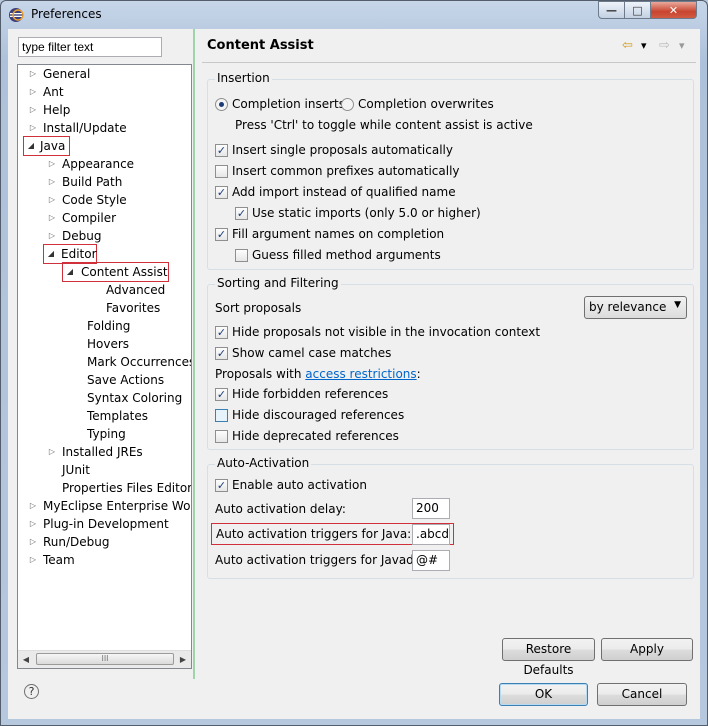 The width and height of the screenshot is (708, 726). I want to click on restore-defaults-button: Restore Defaults, so click(548, 657).